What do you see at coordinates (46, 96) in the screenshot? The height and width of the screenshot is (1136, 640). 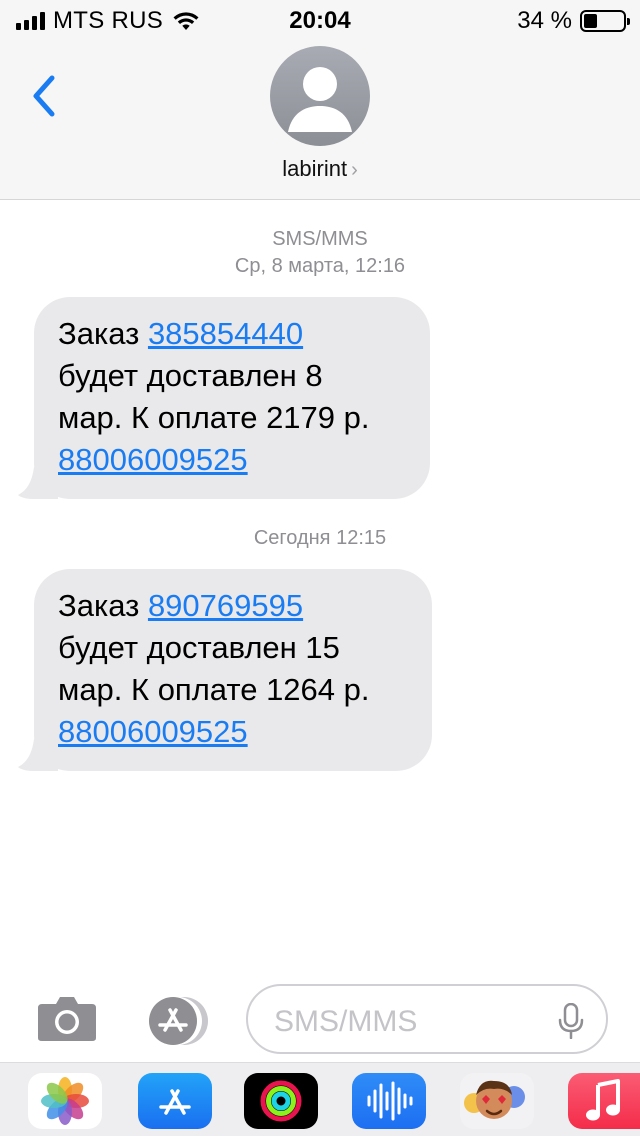 I see `chevron-left-icon` at bounding box center [46, 96].